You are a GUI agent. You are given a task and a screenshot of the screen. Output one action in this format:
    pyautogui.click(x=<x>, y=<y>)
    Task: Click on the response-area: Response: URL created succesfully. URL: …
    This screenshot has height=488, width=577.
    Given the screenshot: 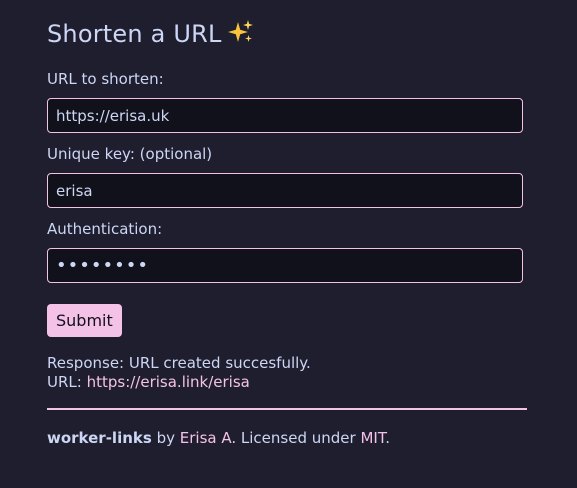 What is the action you would take?
    pyautogui.click(x=179, y=373)
    